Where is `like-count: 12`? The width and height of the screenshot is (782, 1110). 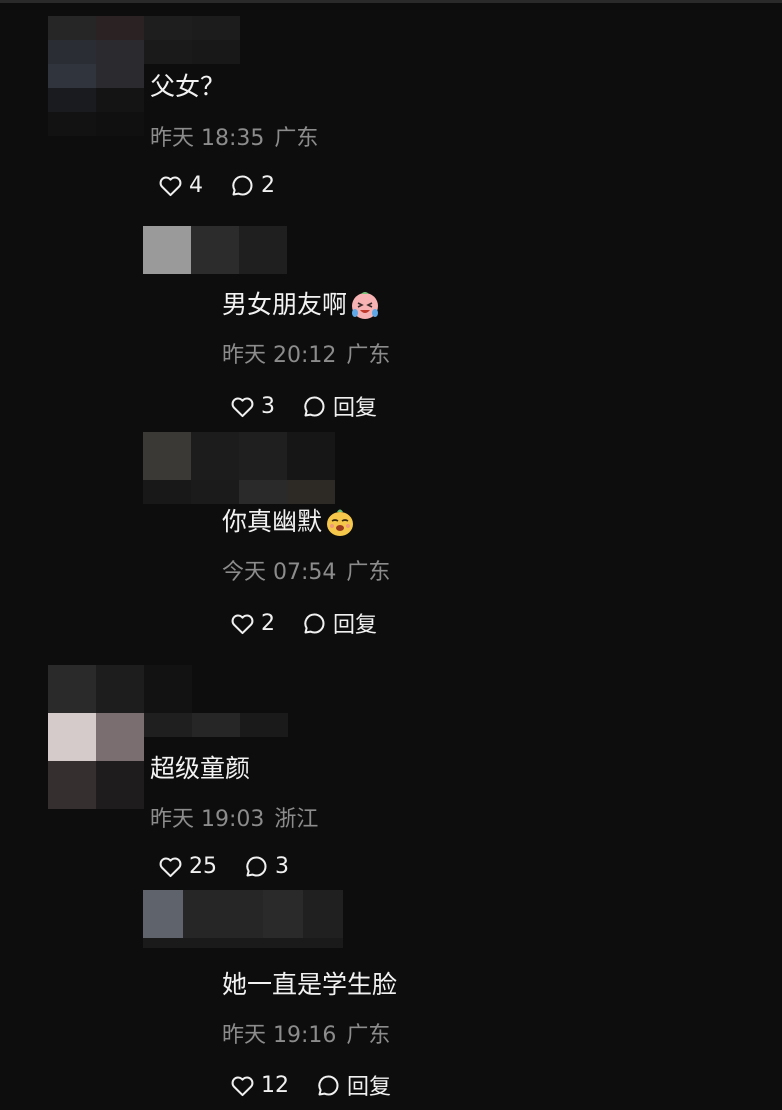 like-count: 12 is located at coordinates (275, 1085).